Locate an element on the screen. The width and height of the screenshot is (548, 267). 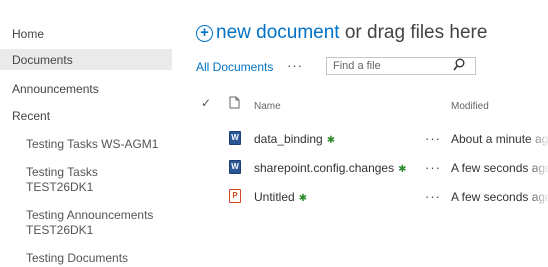
nav-announcements: Announcements is located at coordinates (55, 89).